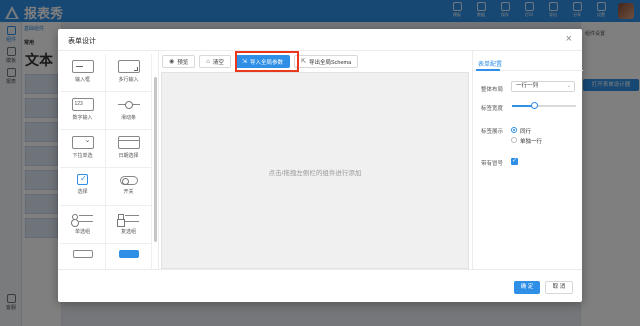  Describe the element at coordinates (544, 105) in the screenshot. I see `label-width-slider` at that location.